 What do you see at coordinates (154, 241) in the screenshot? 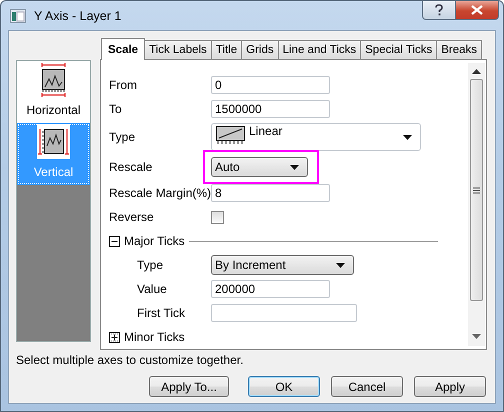
I see `group-label: Major Ticks` at bounding box center [154, 241].